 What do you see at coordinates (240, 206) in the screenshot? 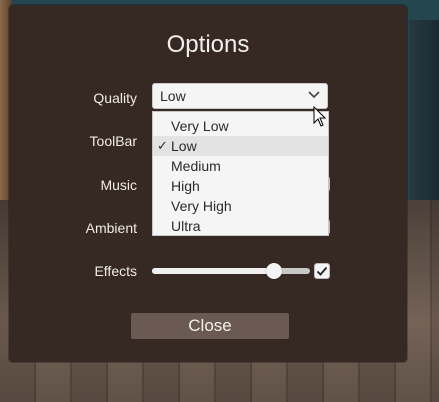
I see `quality-option: Very High` at bounding box center [240, 206].